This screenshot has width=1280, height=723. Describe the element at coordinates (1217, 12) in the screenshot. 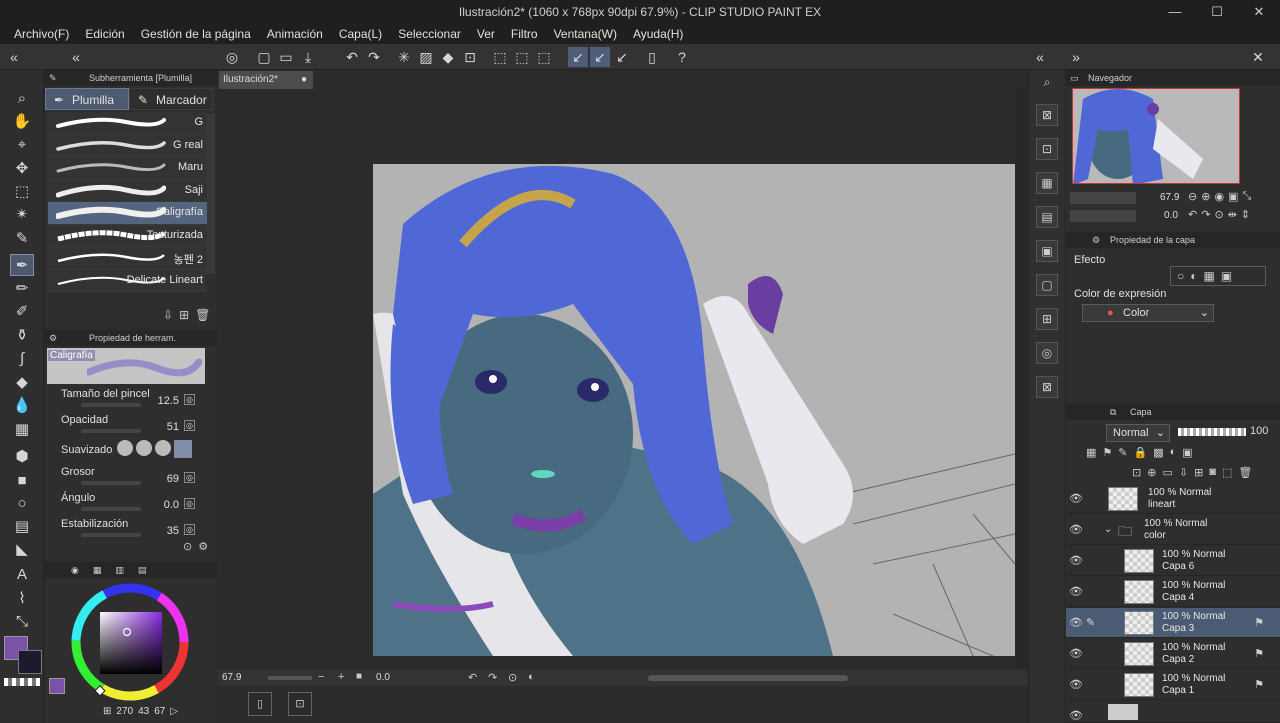

I see `maximize-icon: ☐` at that location.